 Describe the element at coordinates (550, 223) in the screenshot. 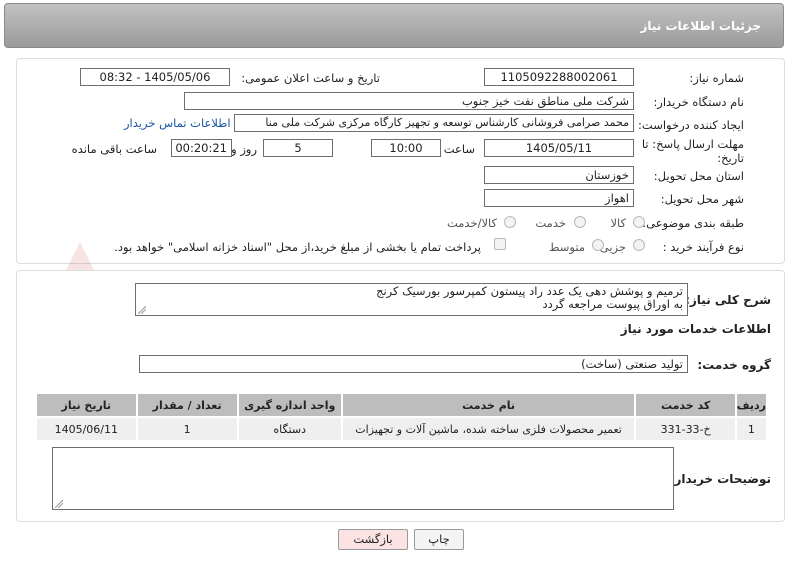

I see `category-service-label: خدمت` at that location.